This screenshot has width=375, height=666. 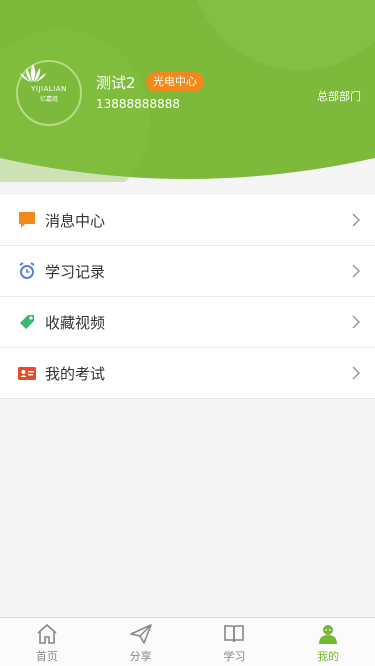 What do you see at coordinates (47, 633) in the screenshot?
I see `home-icon` at bounding box center [47, 633].